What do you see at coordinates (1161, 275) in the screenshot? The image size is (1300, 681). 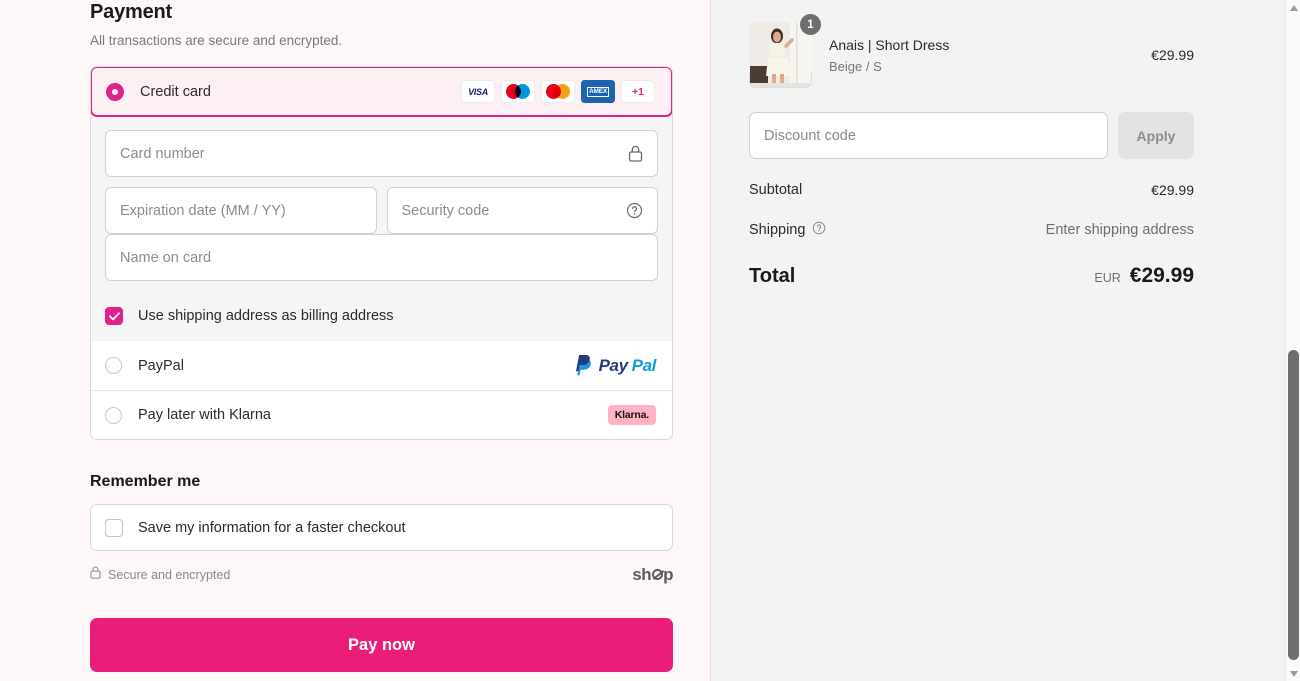 I see `total-amount: €29.99` at bounding box center [1161, 275].